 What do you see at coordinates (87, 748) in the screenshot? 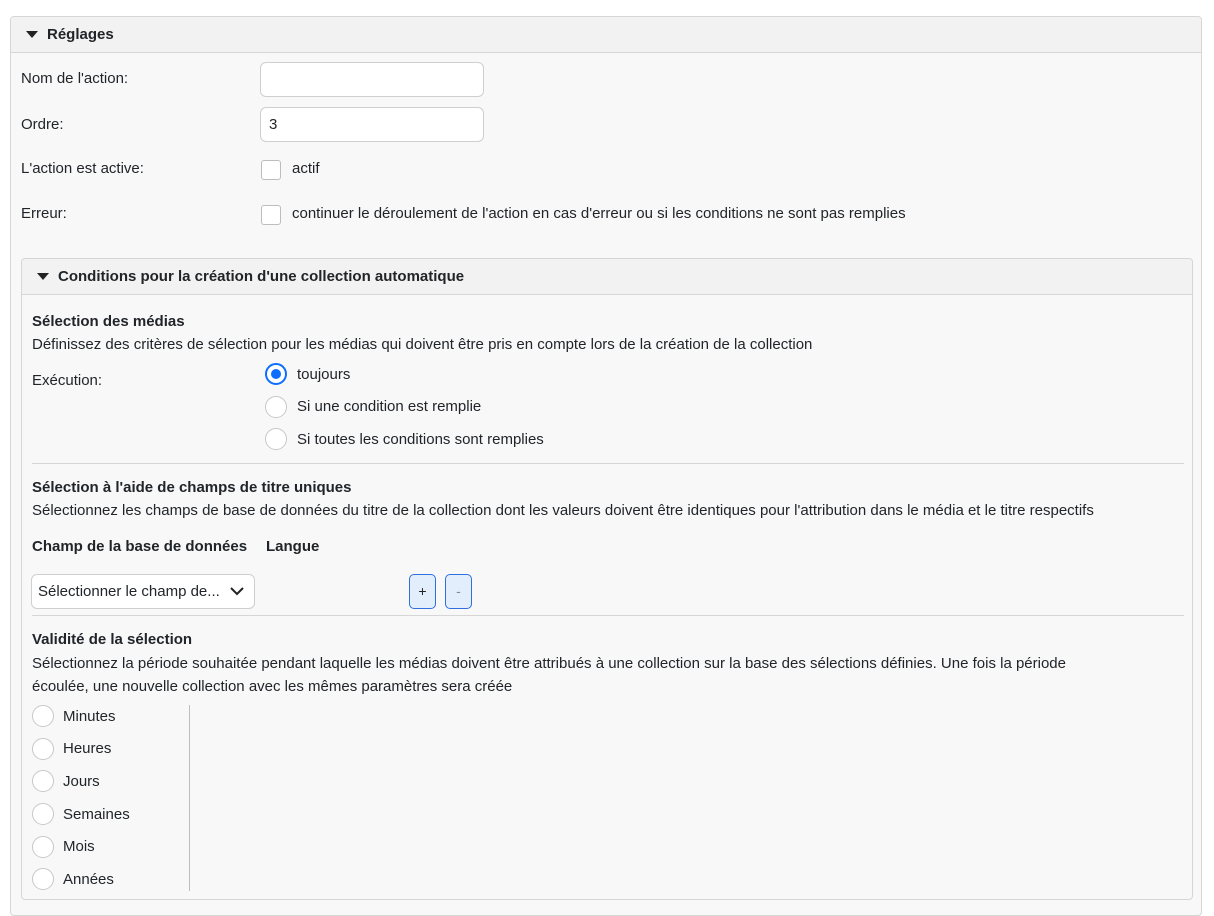
I see `validity-option-label: Heures` at bounding box center [87, 748].